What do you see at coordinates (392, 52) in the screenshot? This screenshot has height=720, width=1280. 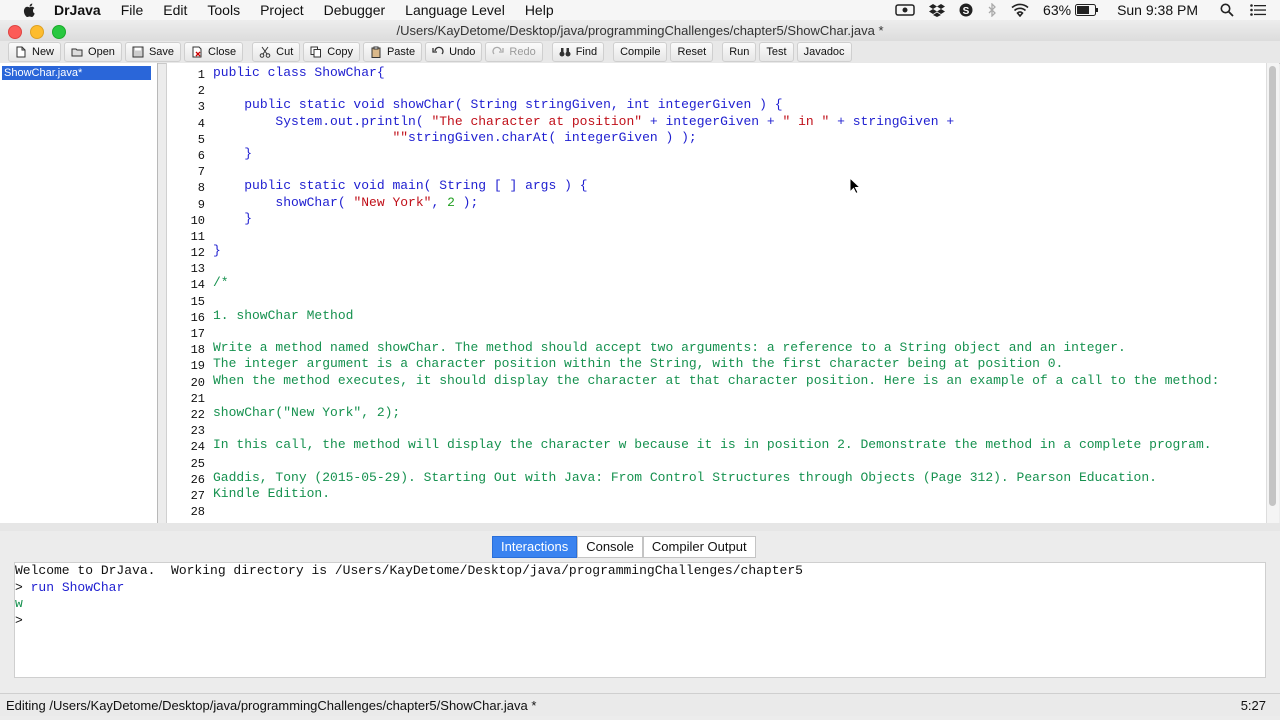 I see `paste-button: Paste` at bounding box center [392, 52].